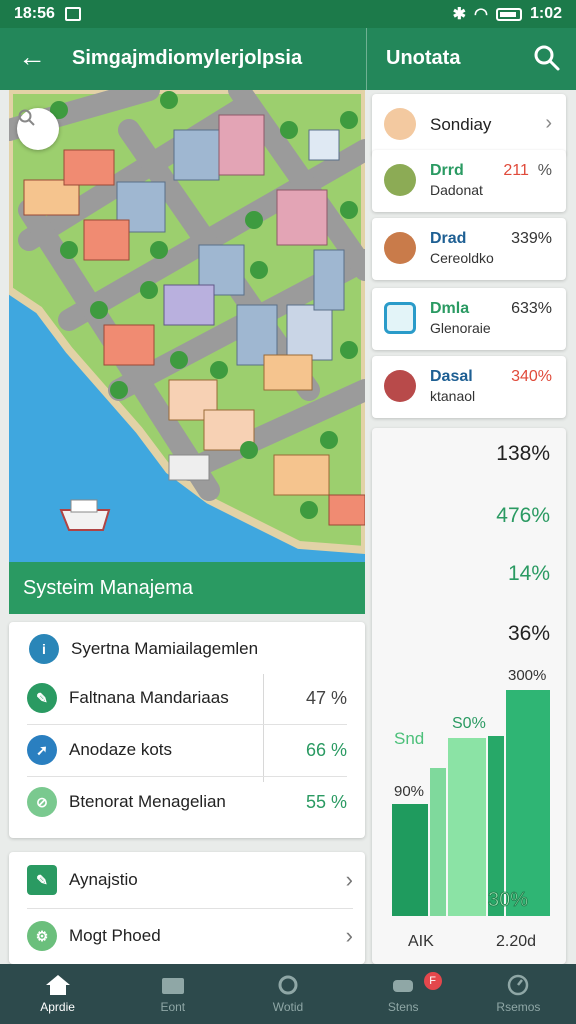 The width and height of the screenshot is (576, 1024). I want to click on side-card: Drad Cereoldko 339%, so click(469, 249).